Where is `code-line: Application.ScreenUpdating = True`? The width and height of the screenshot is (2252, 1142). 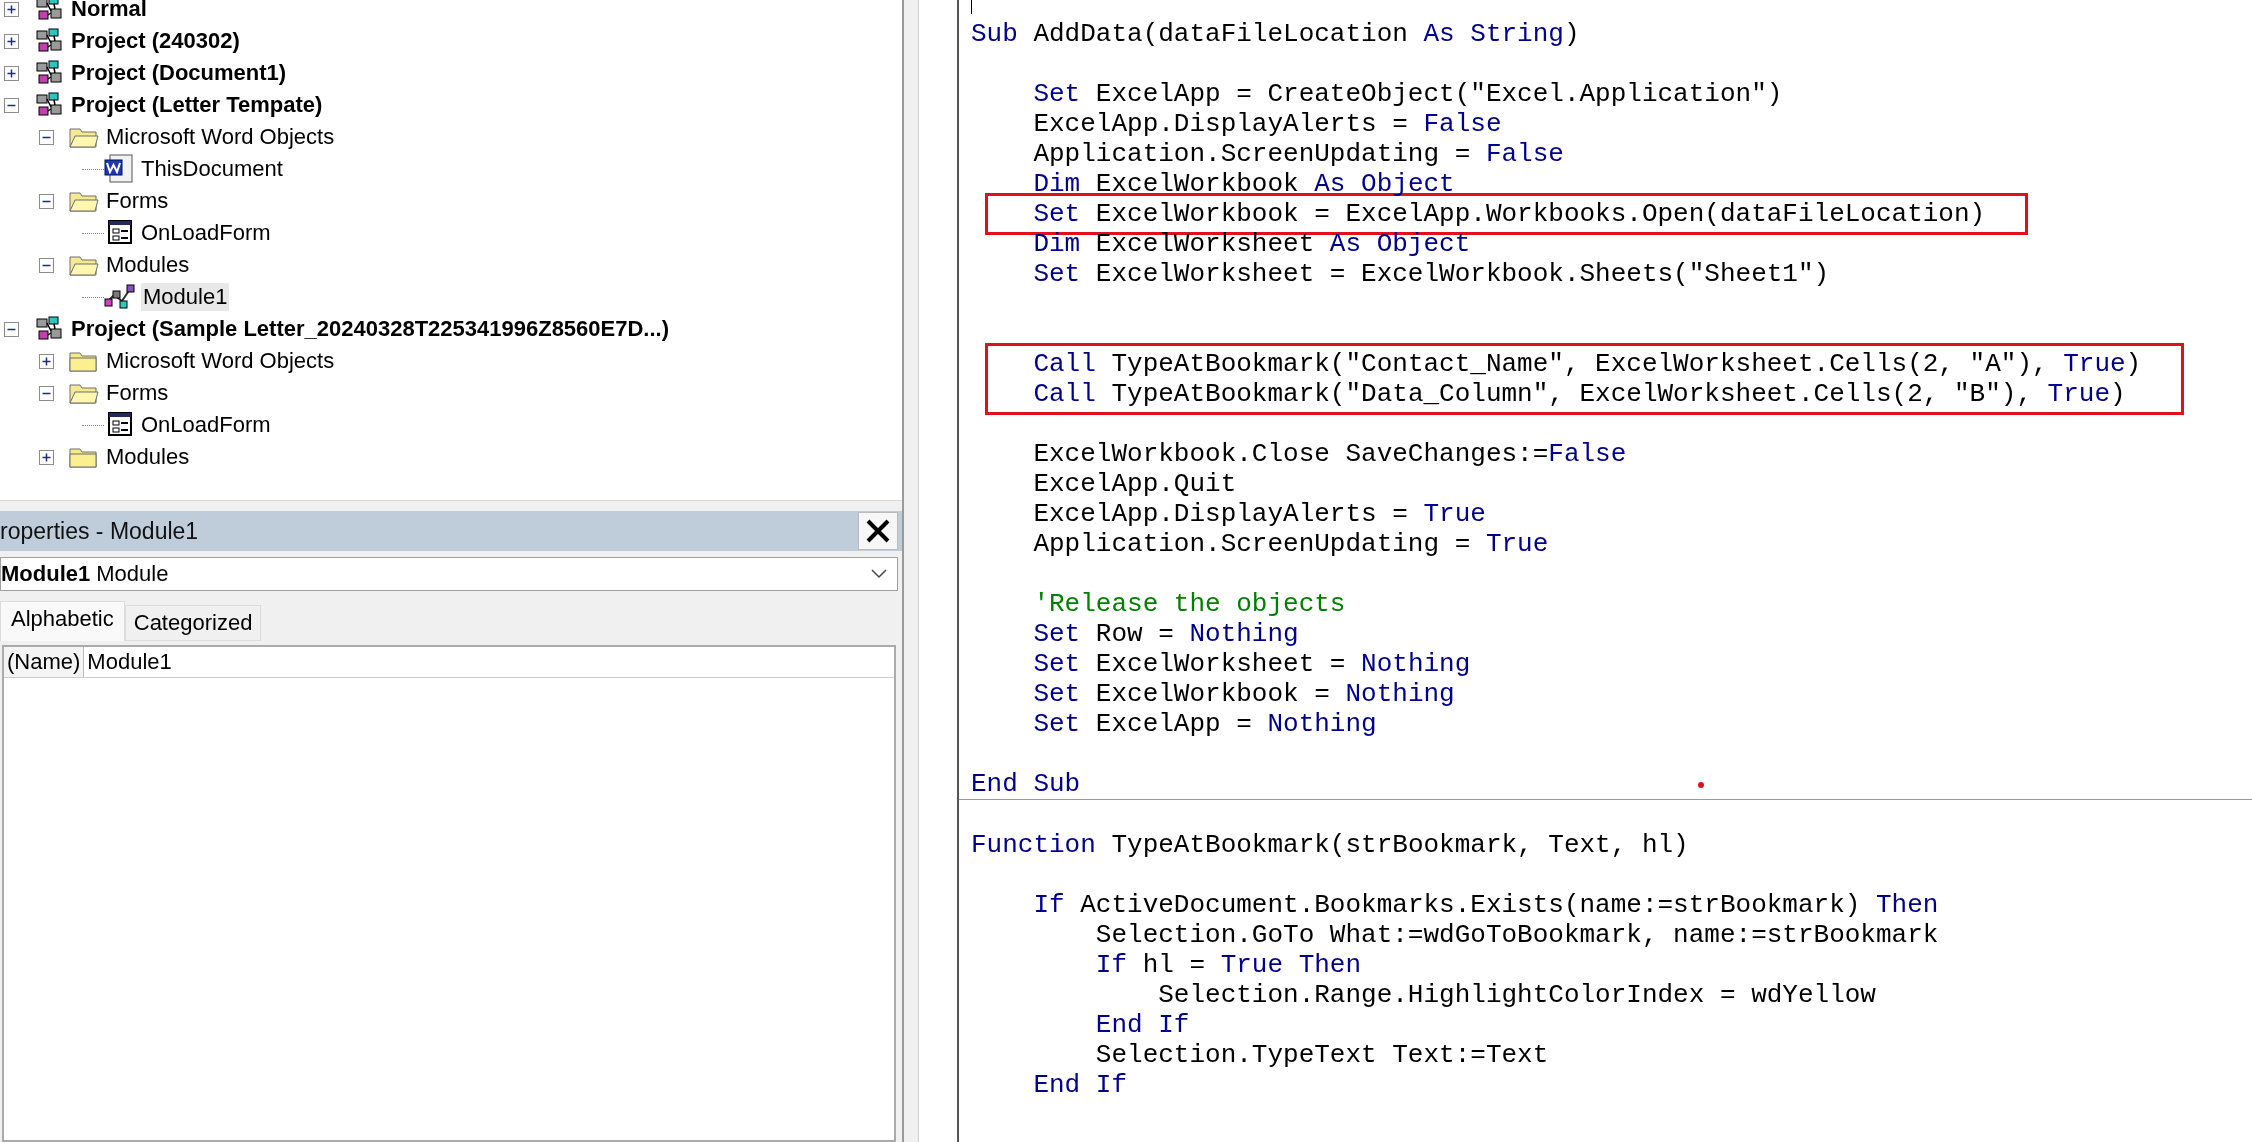 code-line: Application.ScreenUpdating = True is located at coordinates (1290, 544).